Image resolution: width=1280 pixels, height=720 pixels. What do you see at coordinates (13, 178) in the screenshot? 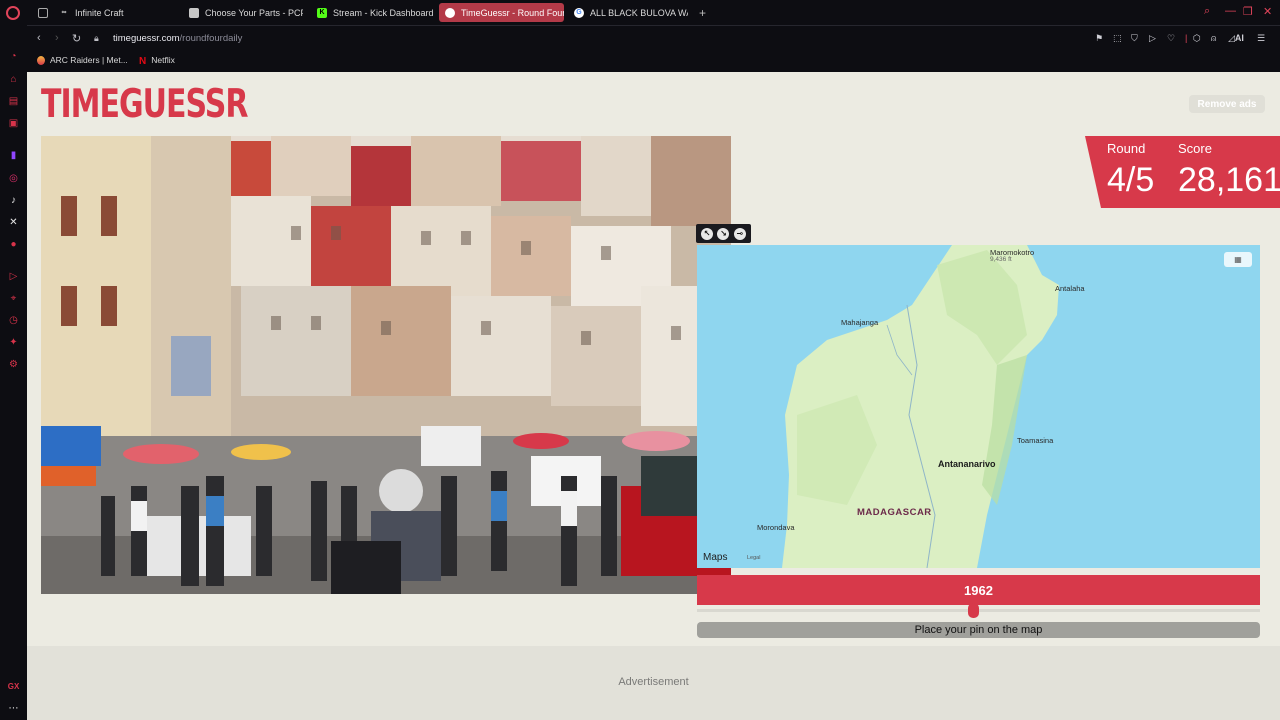
I see `instagram-icon: ◎` at bounding box center [13, 178].